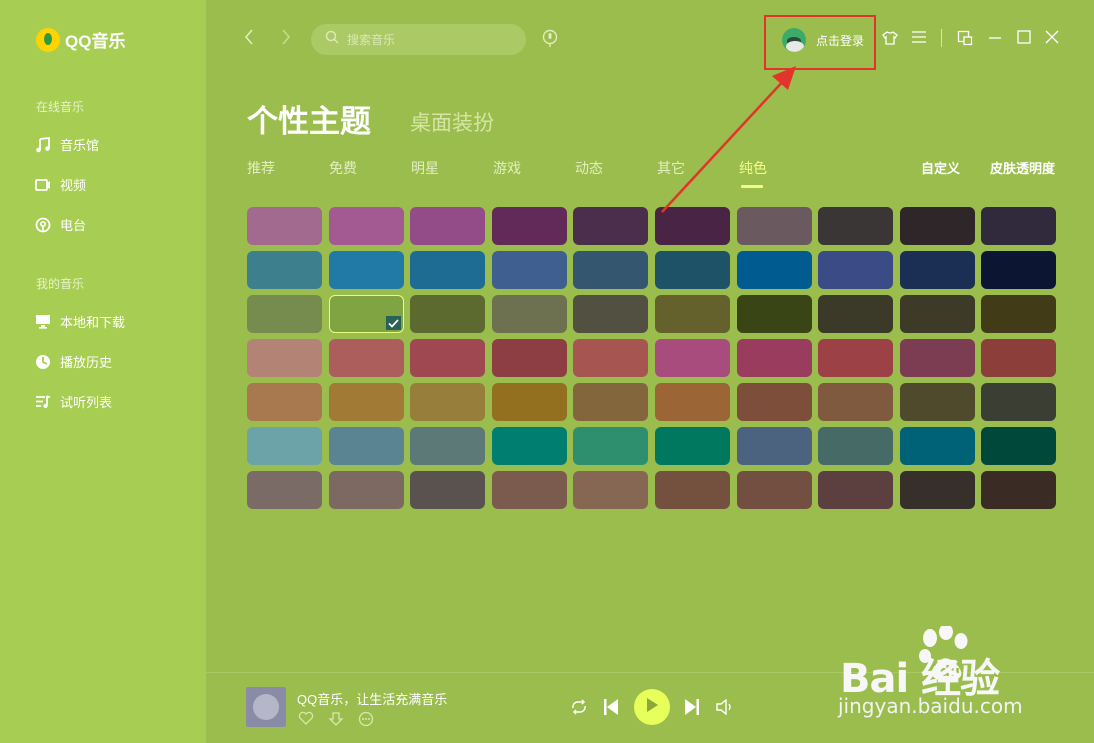  Describe the element at coordinates (890, 40) in the screenshot. I see `skin-icon` at that location.